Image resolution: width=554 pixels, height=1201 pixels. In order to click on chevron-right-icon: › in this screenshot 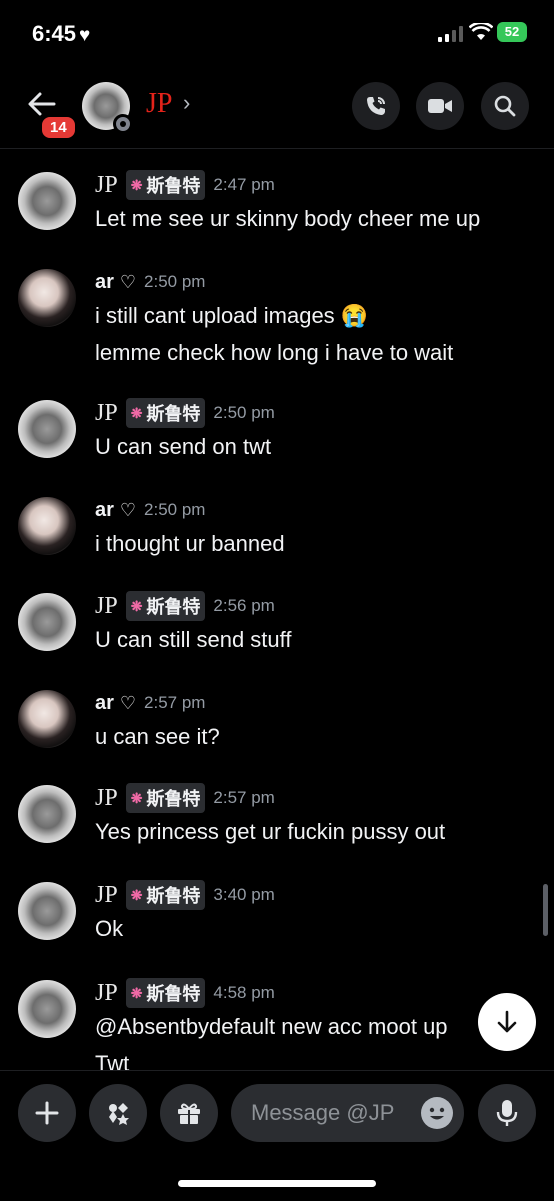, I will do `click(186, 103)`.